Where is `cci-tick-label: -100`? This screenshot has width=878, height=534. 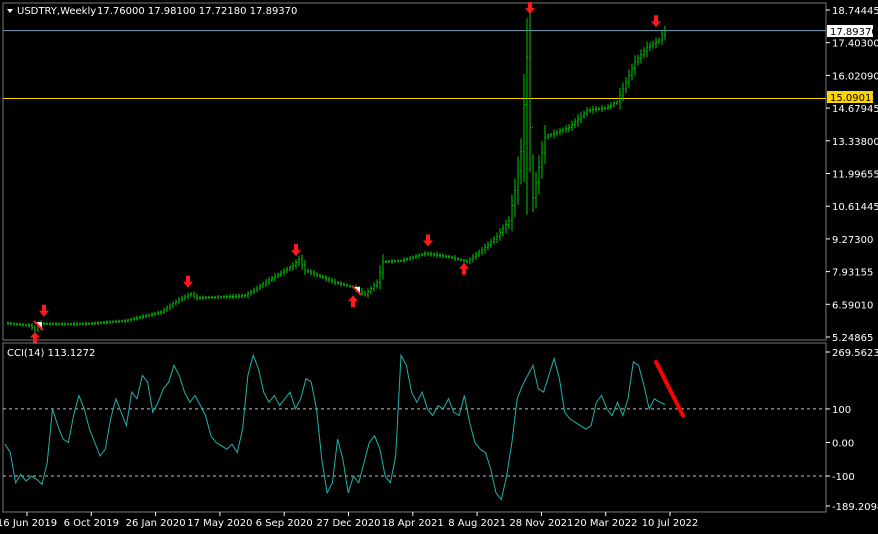
cci-tick-label: -100 is located at coordinates (843, 477).